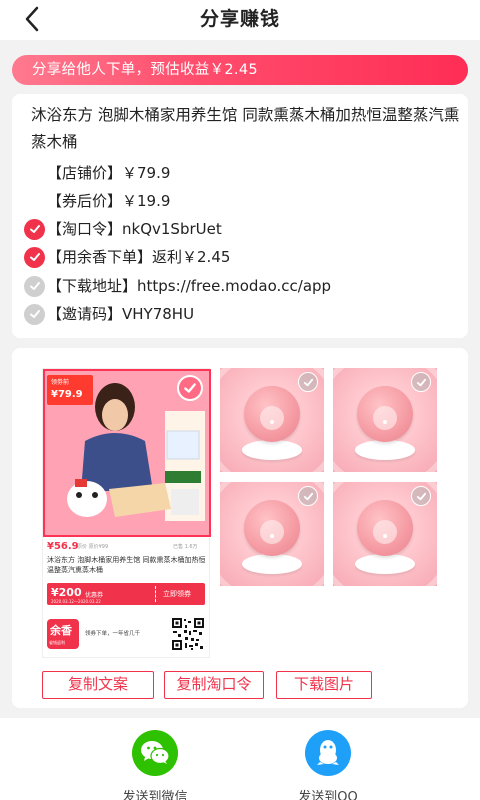  I want to click on store-price-label: 【店铺价】￥79.9, so click(109, 173).